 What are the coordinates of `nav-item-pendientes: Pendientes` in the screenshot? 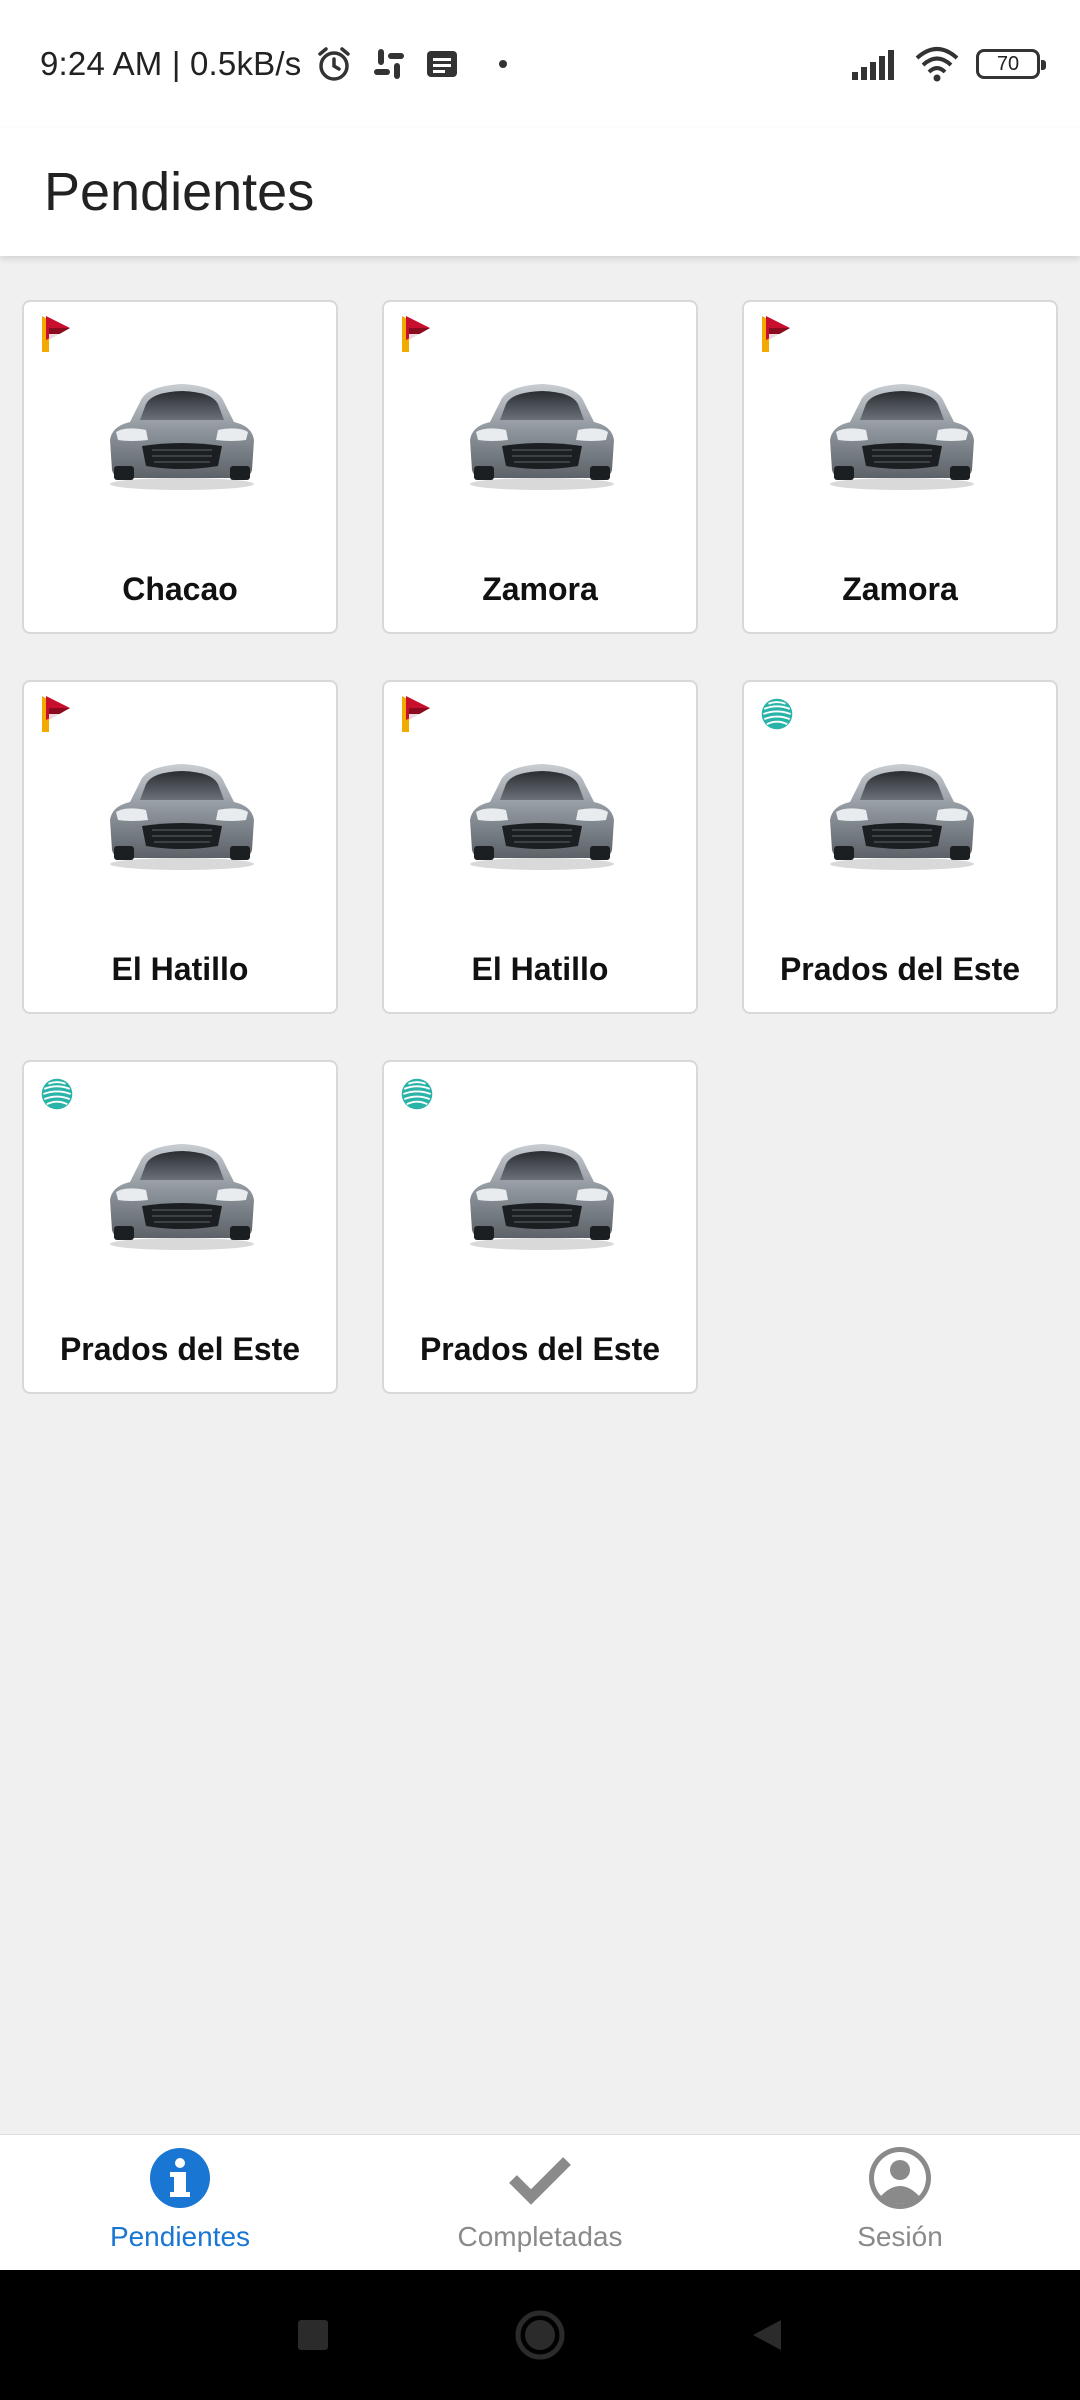 It's located at (180, 2202).